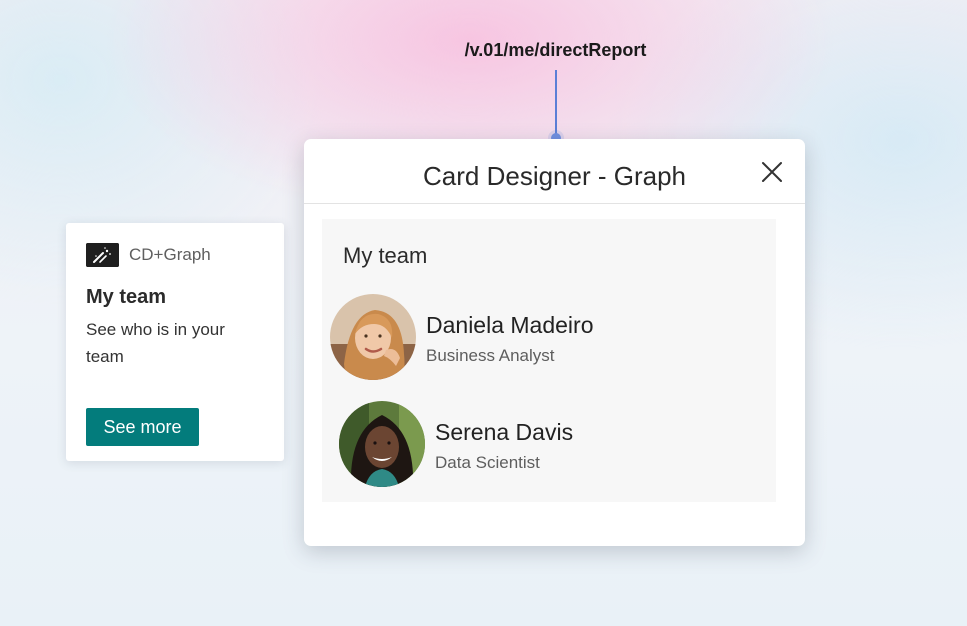  What do you see at coordinates (155, 343) in the screenshot?
I see `teaser-description: See who is in your team` at bounding box center [155, 343].